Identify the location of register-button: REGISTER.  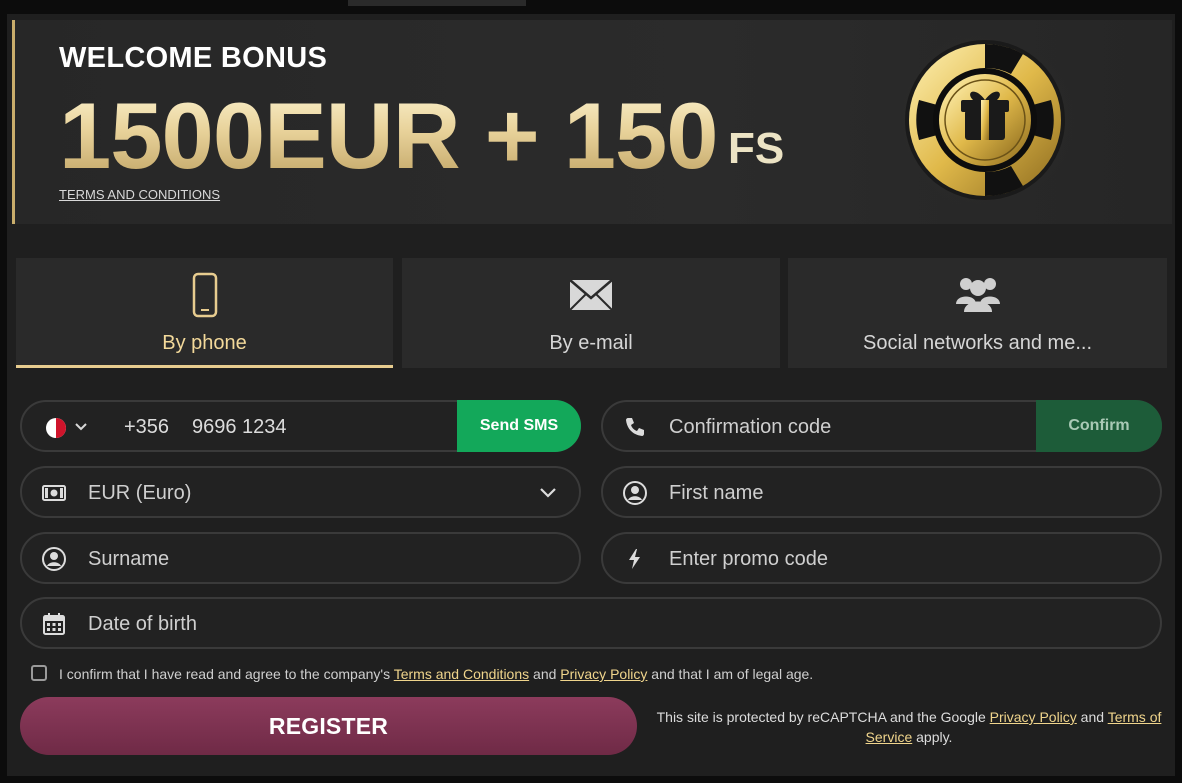
(328, 726).